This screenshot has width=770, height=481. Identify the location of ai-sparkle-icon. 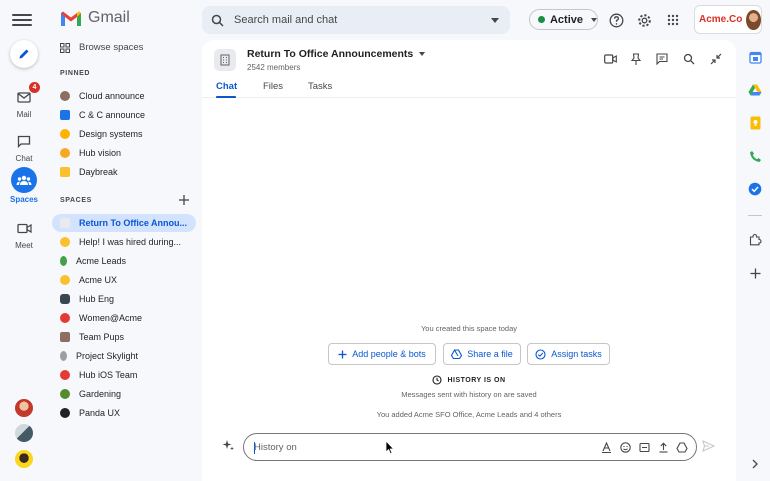
(228, 447).